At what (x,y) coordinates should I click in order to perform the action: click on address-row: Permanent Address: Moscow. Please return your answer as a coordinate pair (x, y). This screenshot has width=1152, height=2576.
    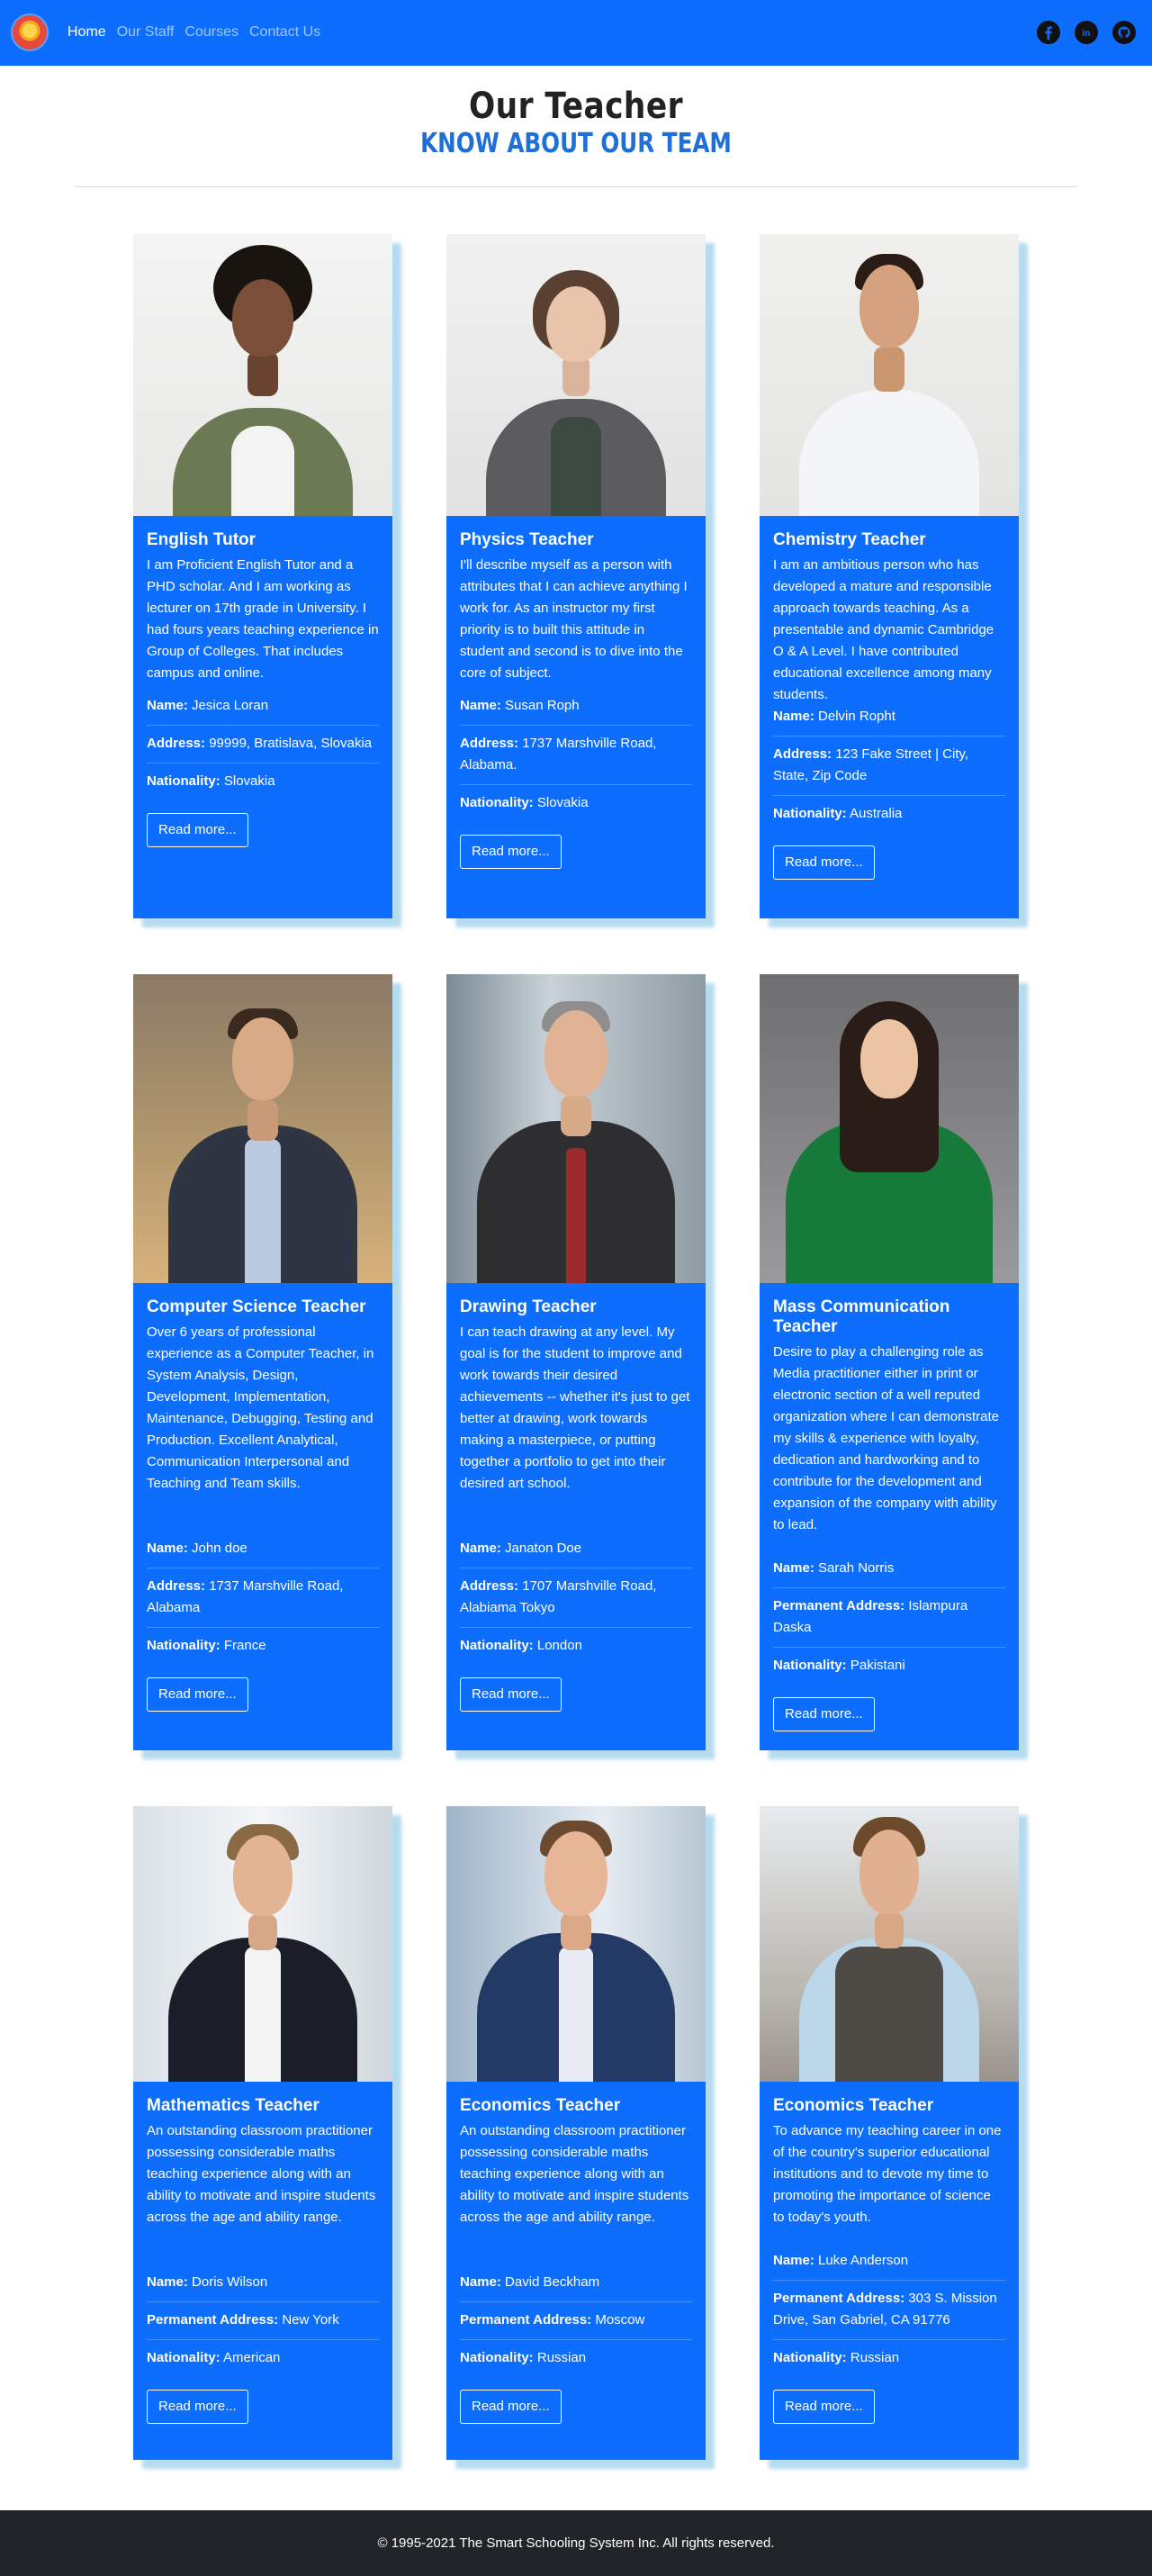
    Looking at the image, I should click on (576, 2321).